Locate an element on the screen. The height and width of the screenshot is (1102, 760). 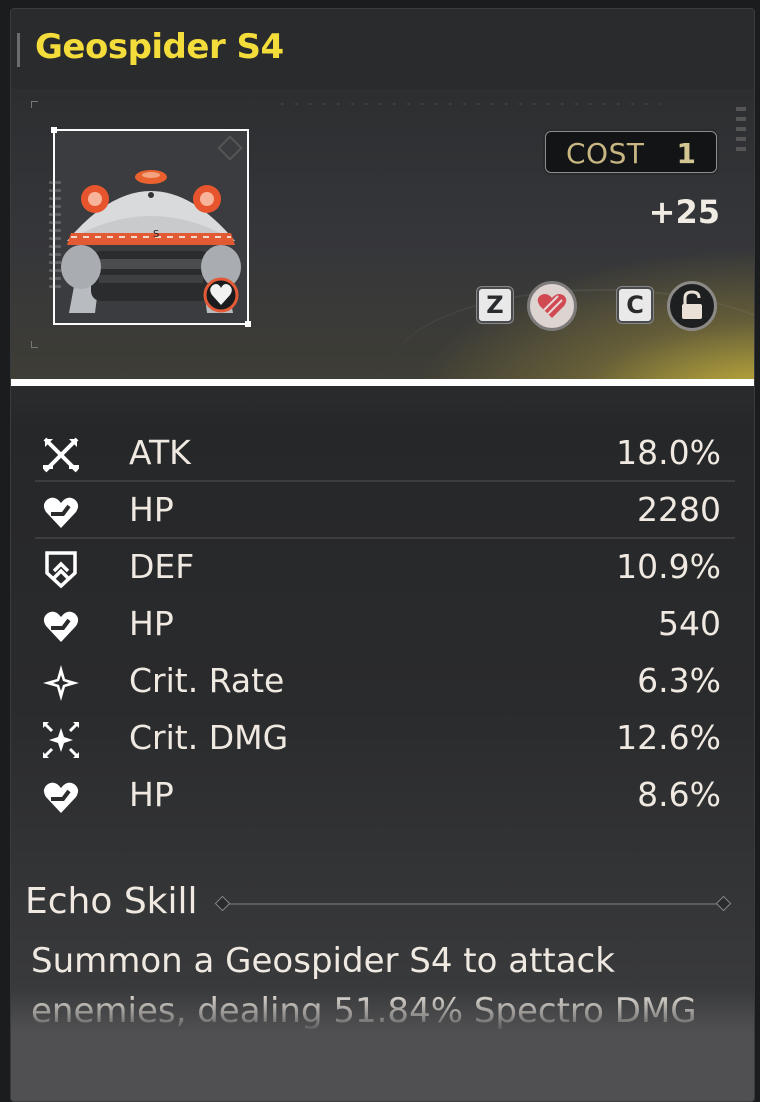
cost-value: 1 is located at coordinates (686, 153).